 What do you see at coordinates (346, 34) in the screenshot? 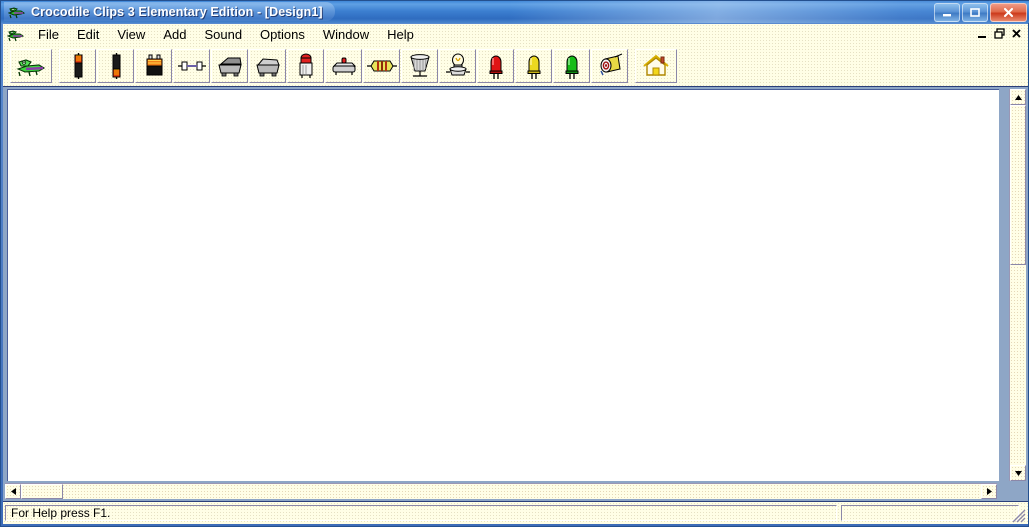
I see `menu-item-window: Window` at bounding box center [346, 34].